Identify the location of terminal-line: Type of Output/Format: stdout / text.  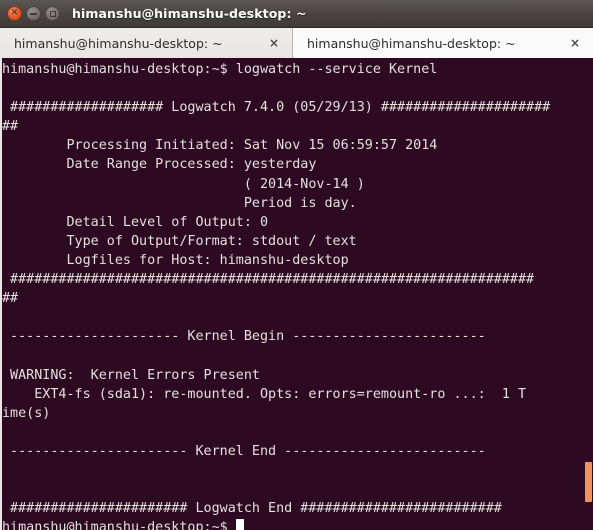
(179, 241).